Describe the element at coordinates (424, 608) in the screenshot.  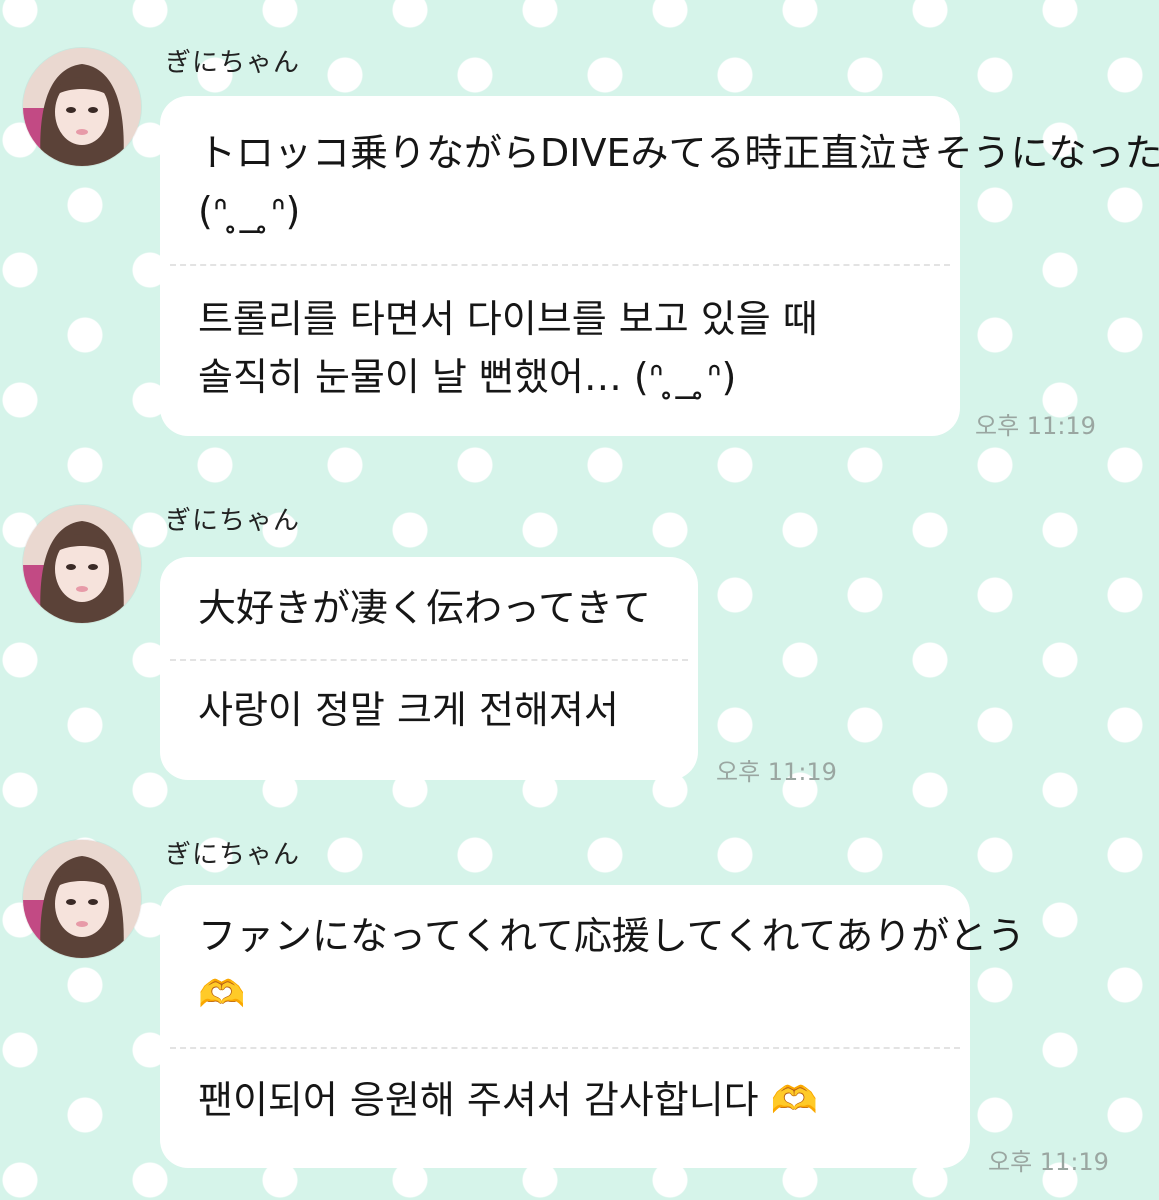
I see `message-original-text: 大好きが凄く伝わってきて` at that location.